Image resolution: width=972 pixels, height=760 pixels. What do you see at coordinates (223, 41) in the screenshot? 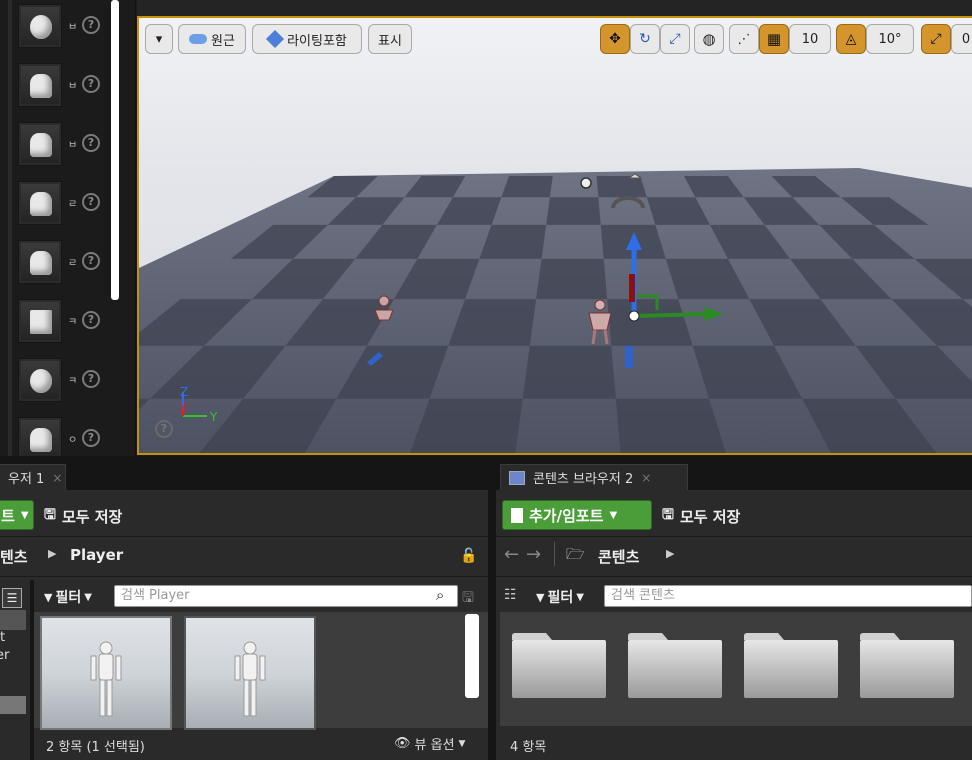
I see `perspective-label: 원근` at bounding box center [223, 41].